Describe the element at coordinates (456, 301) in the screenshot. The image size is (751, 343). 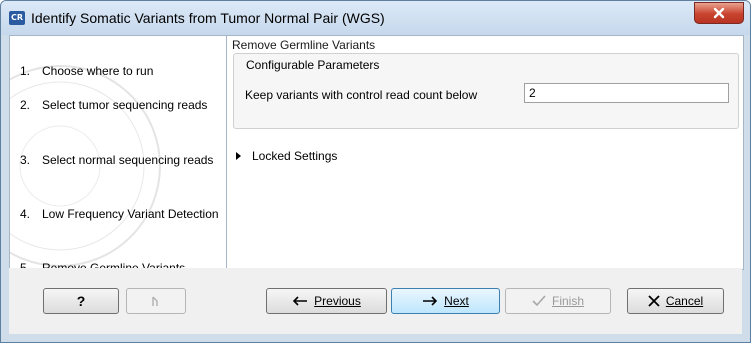
I see `next-label: Next` at that location.